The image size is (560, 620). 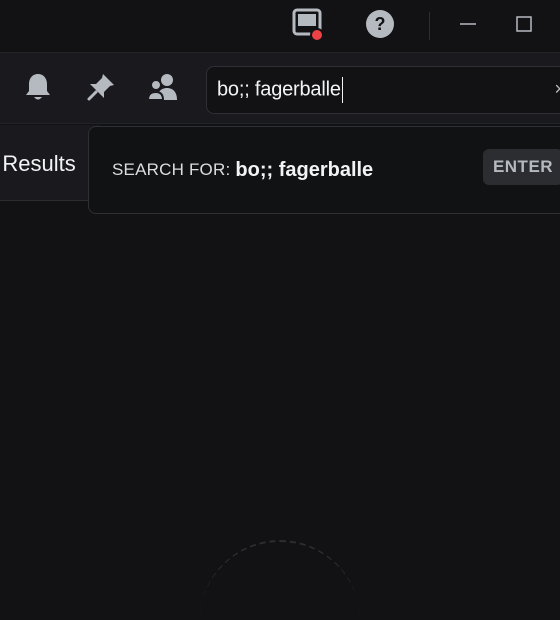 I want to click on search-for-label: SEARCH FOR:, so click(x=171, y=169).